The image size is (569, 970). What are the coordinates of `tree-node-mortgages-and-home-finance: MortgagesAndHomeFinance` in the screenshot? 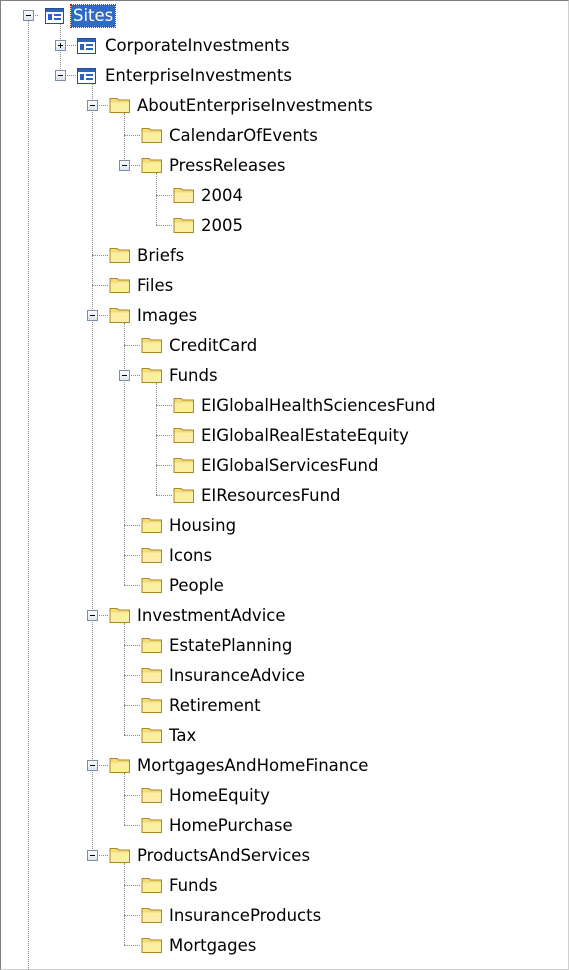 It's located at (284, 767).